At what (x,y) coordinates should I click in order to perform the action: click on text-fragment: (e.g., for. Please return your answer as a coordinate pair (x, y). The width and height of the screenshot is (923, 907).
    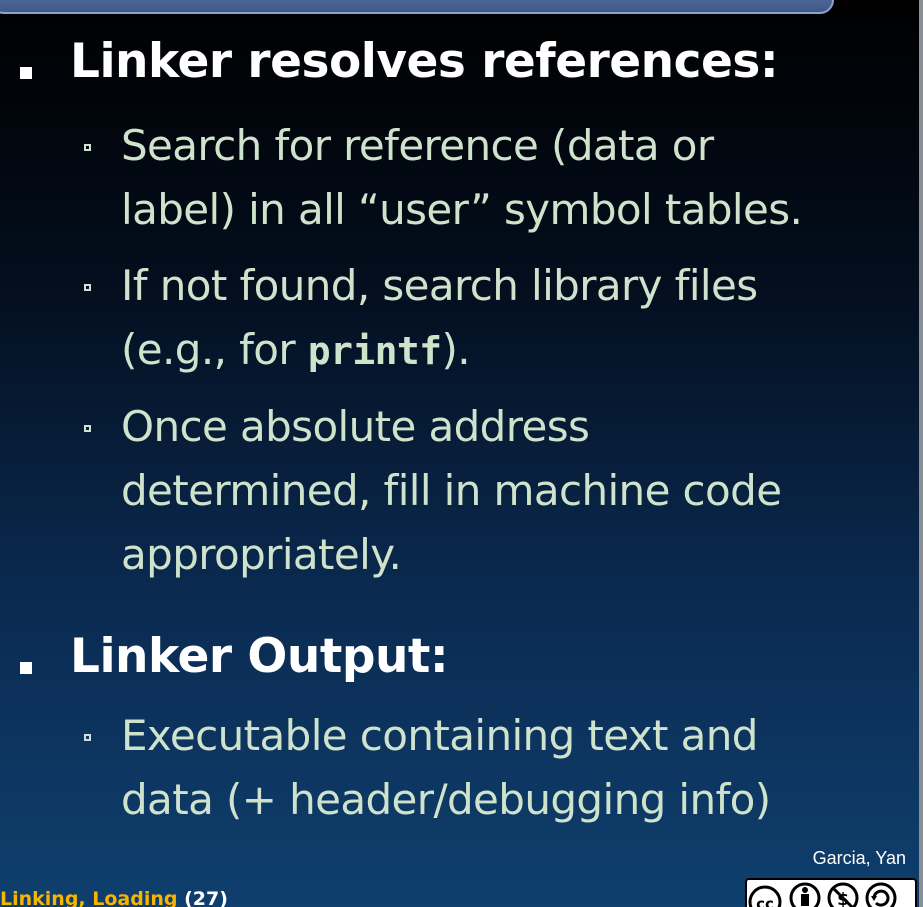
    Looking at the image, I should click on (214, 349).